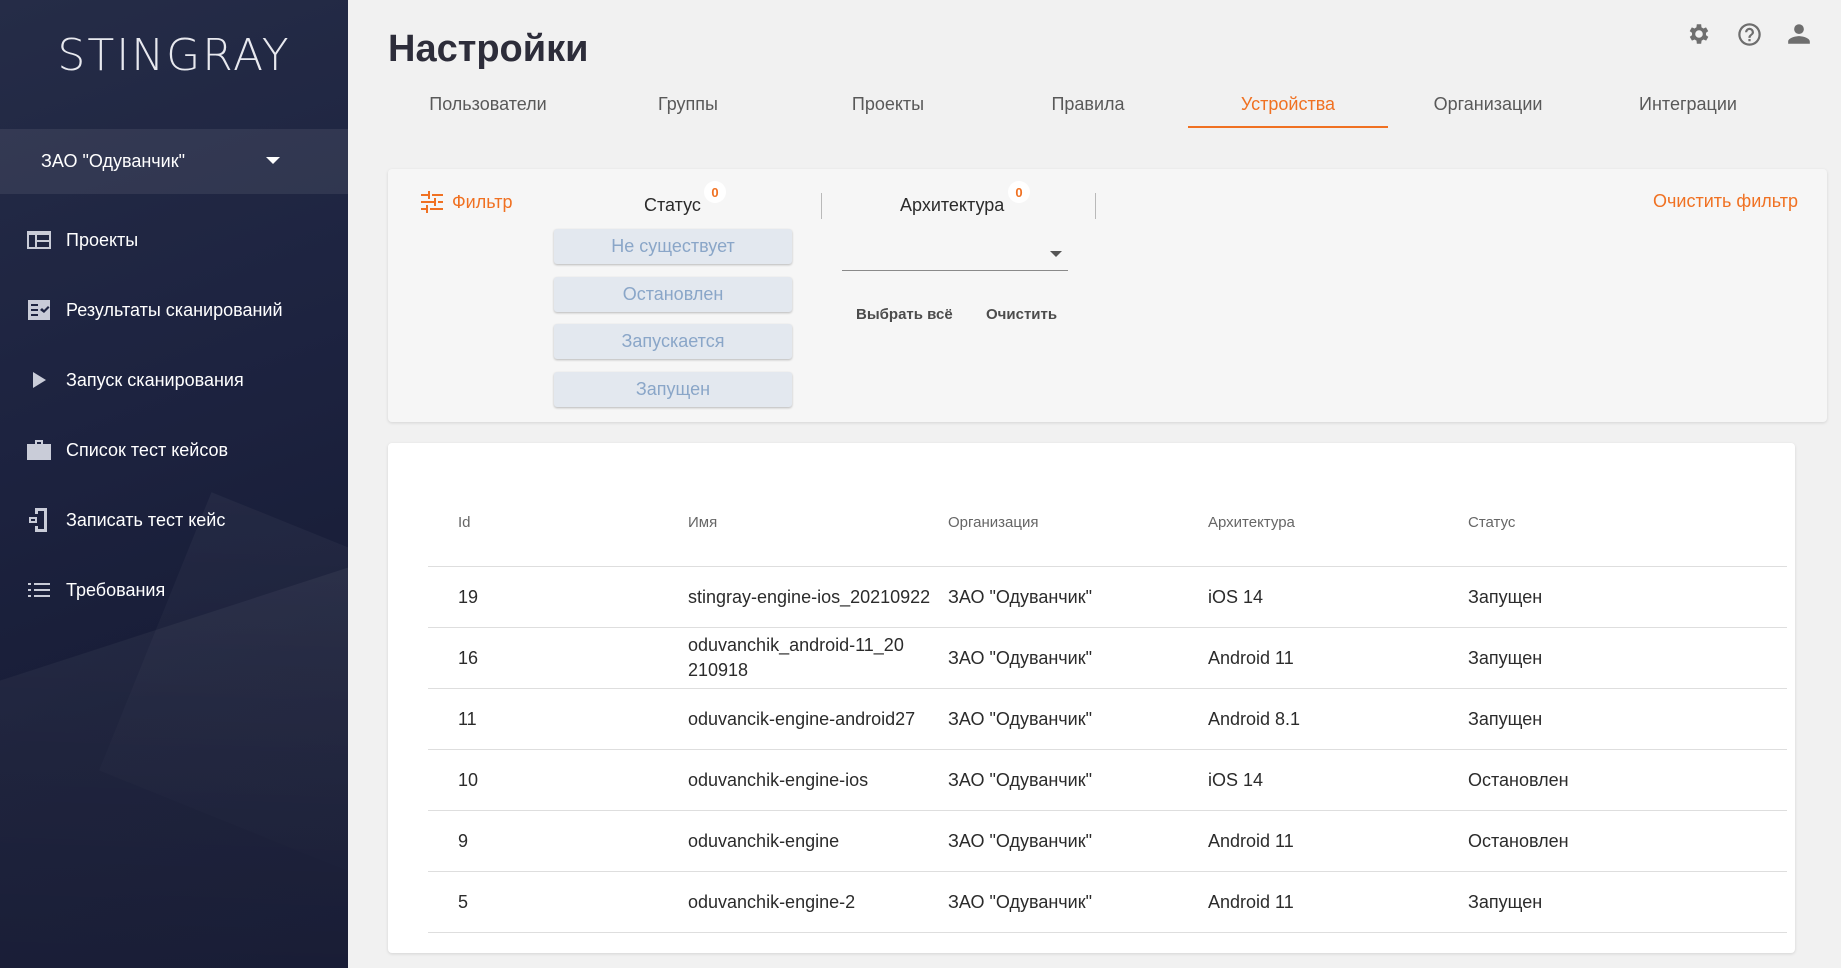  I want to click on tab-rules: Правила, so click(1088, 104).